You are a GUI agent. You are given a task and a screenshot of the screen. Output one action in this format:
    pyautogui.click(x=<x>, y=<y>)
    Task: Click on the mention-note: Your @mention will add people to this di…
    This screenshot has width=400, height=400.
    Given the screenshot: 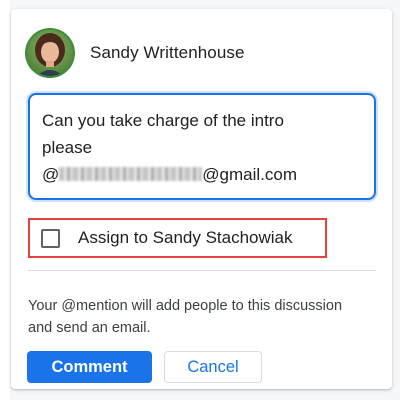 What is the action you would take?
    pyautogui.click(x=185, y=317)
    